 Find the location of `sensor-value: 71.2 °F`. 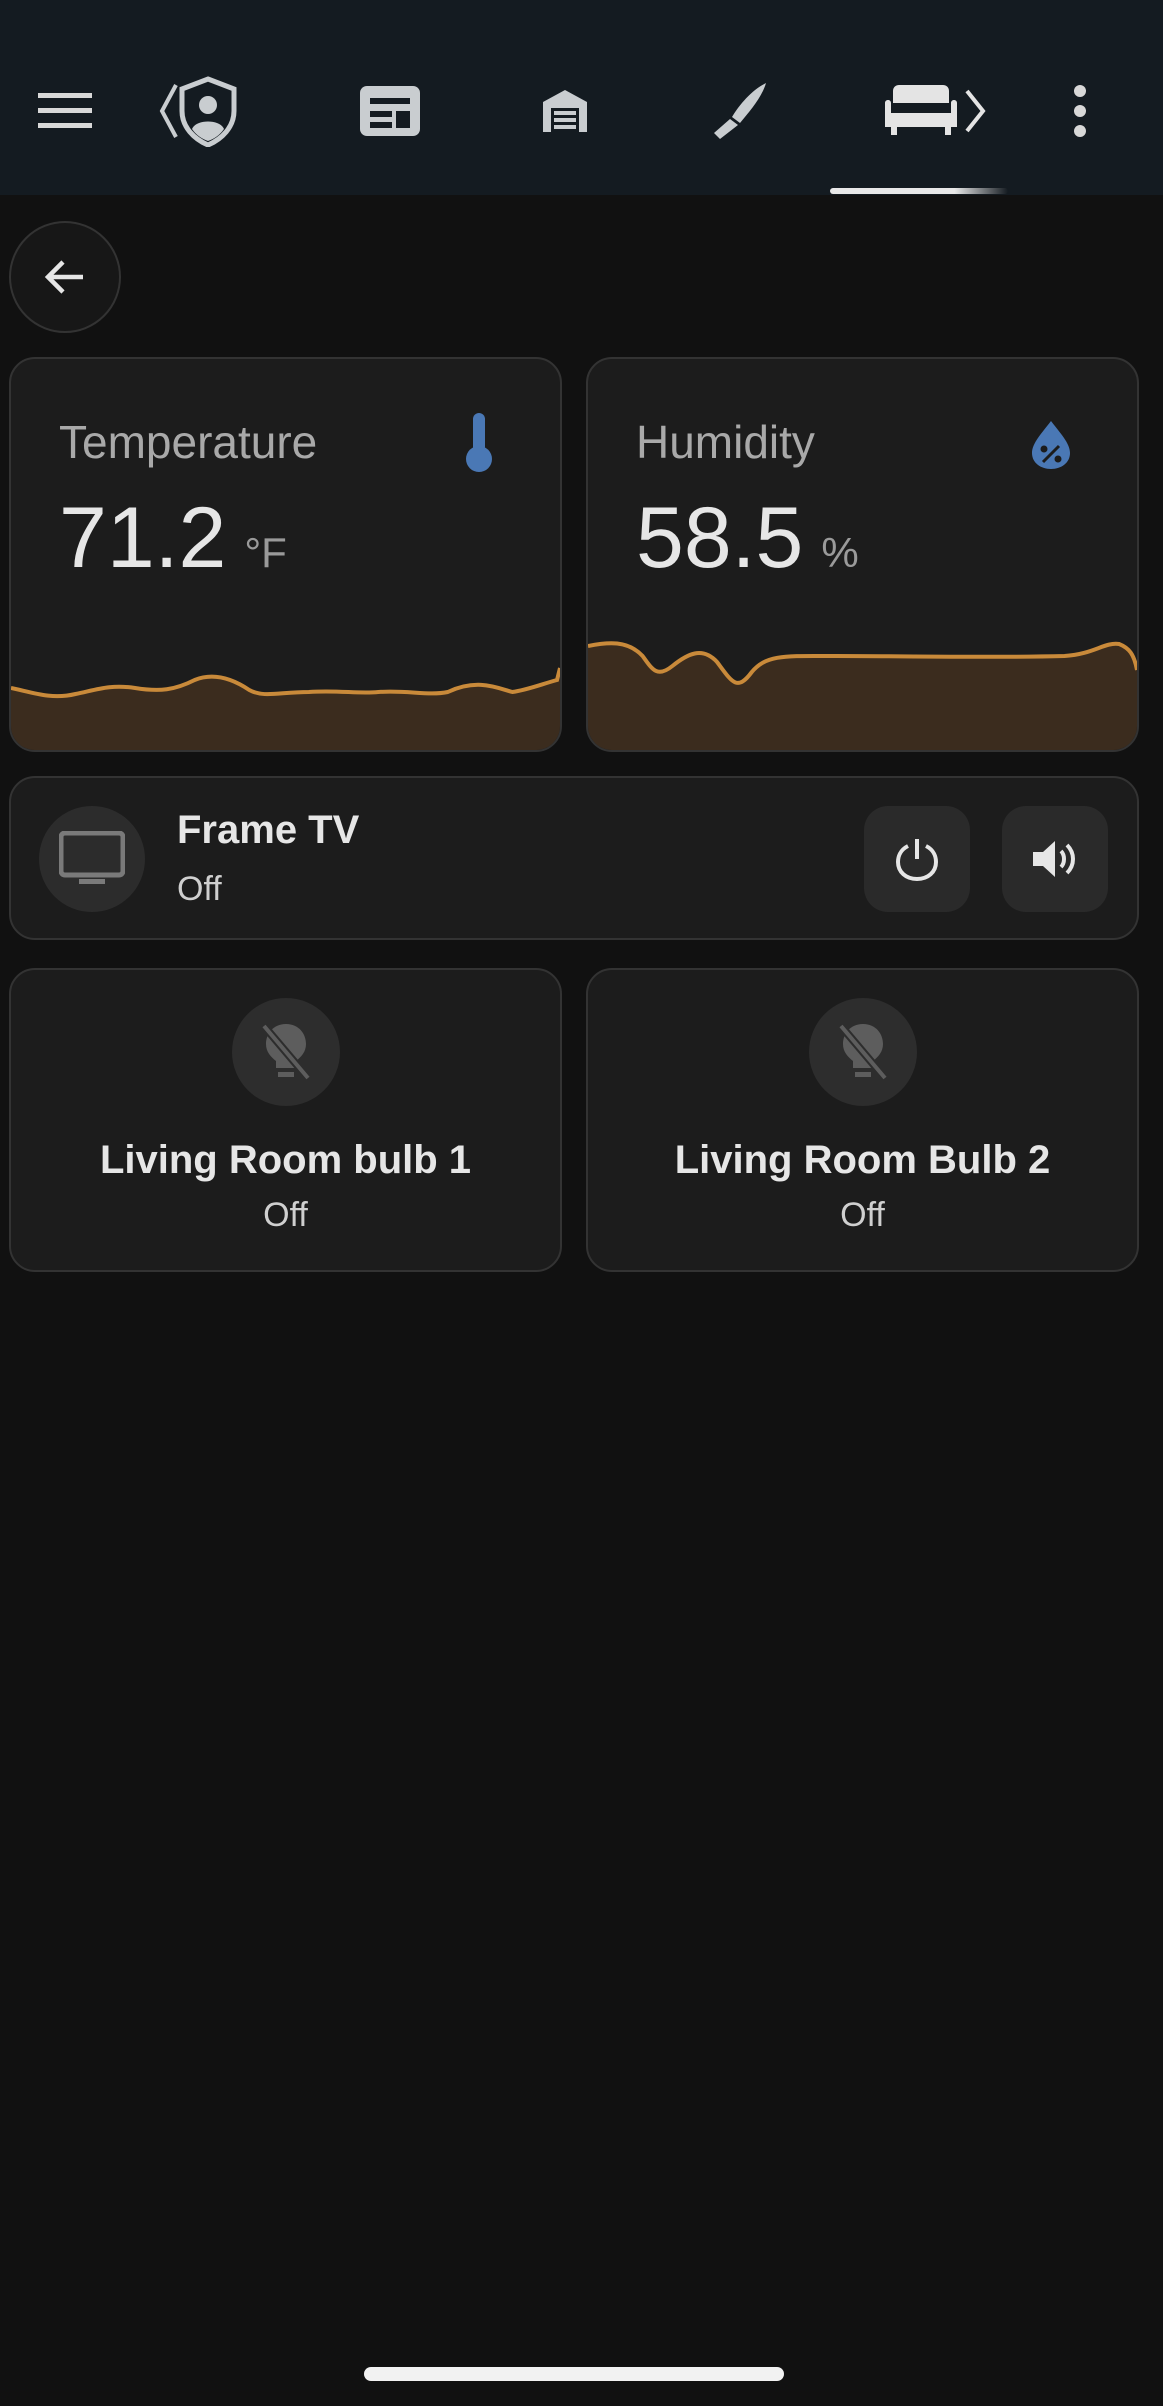

sensor-value: 71.2 °F is located at coordinates (173, 538).